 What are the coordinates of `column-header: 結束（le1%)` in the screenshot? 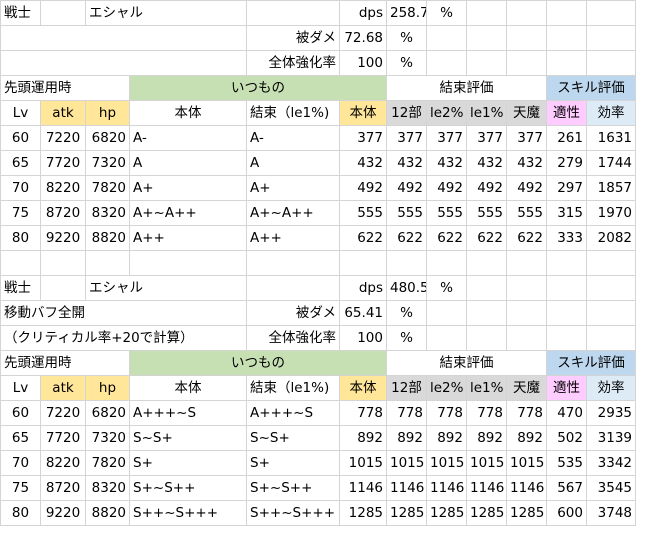 It's located at (293, 113).